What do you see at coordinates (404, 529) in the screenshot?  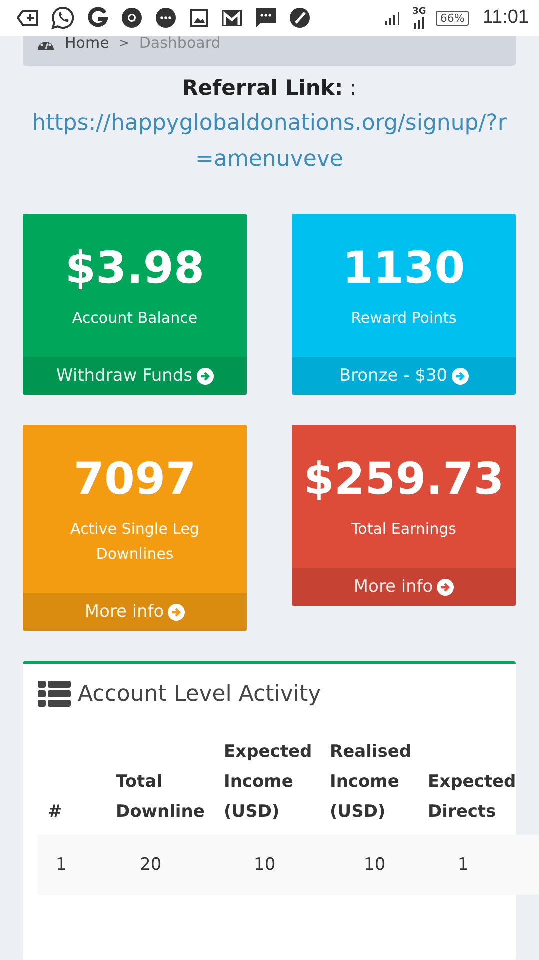 I see `stat-label: Total Earnings` at bounding box center [404, 529].